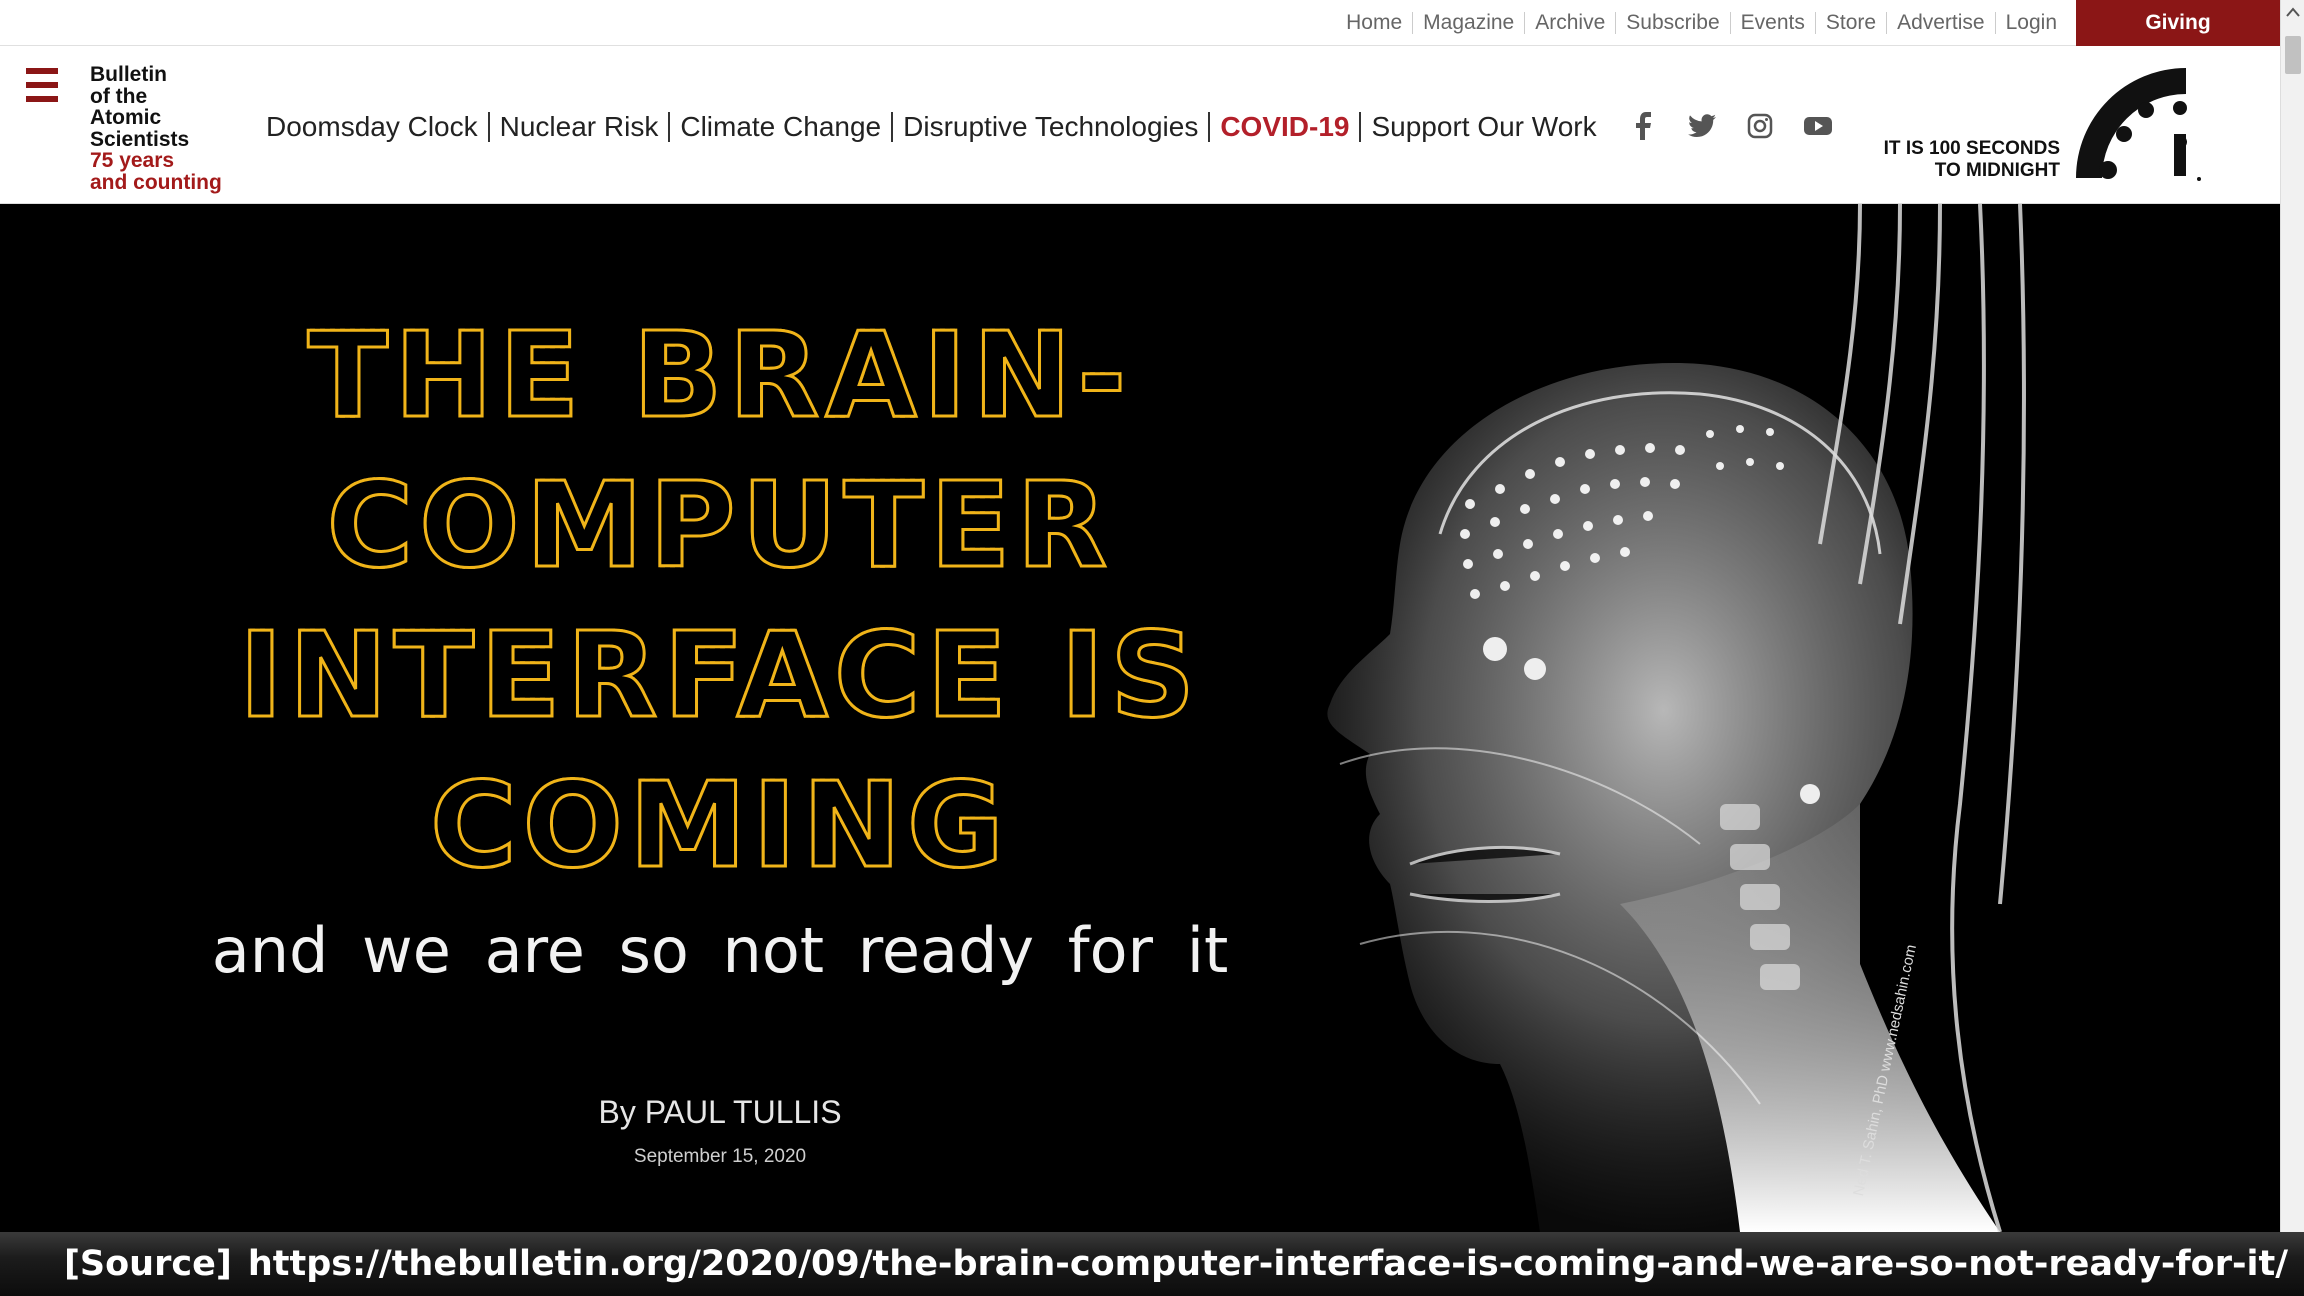 The image size is (2304, 1296). What do you see at coordinates (2293, 55) in the screenshot?
I see `scroll-thumb` at bounding box center [2293, 55].